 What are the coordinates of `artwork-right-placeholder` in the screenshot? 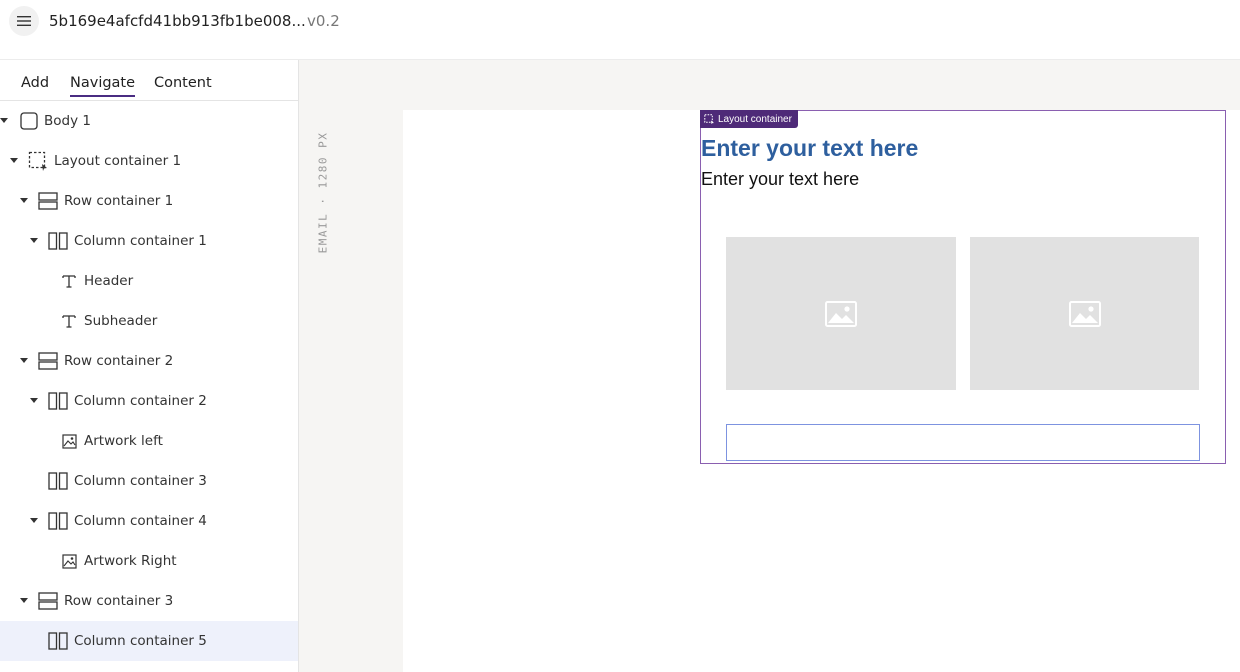 It's located at (1084, 313).